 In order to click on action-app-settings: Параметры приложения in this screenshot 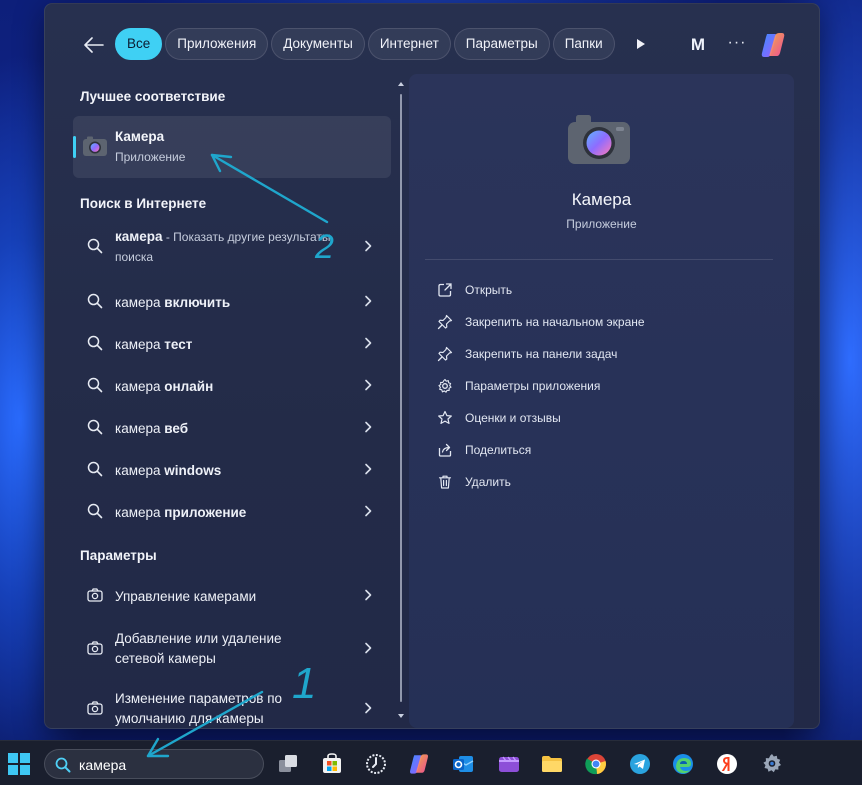, I will do `click(595, 386)`.